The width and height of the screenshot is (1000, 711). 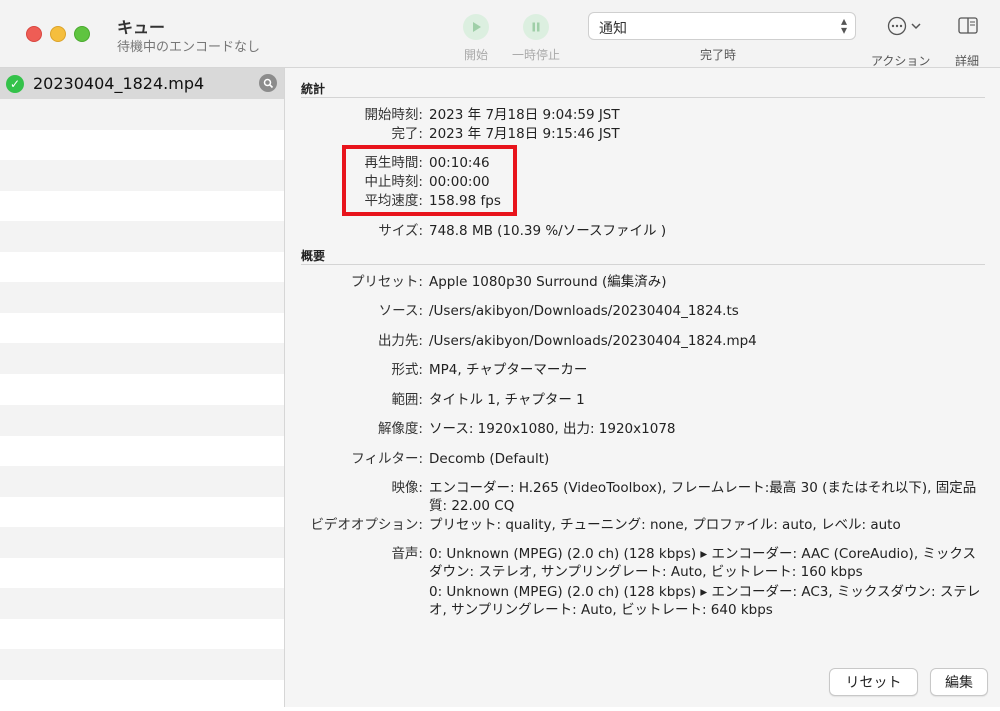 I want to click on detail-label: 詳細, so click(x=967, y=61).